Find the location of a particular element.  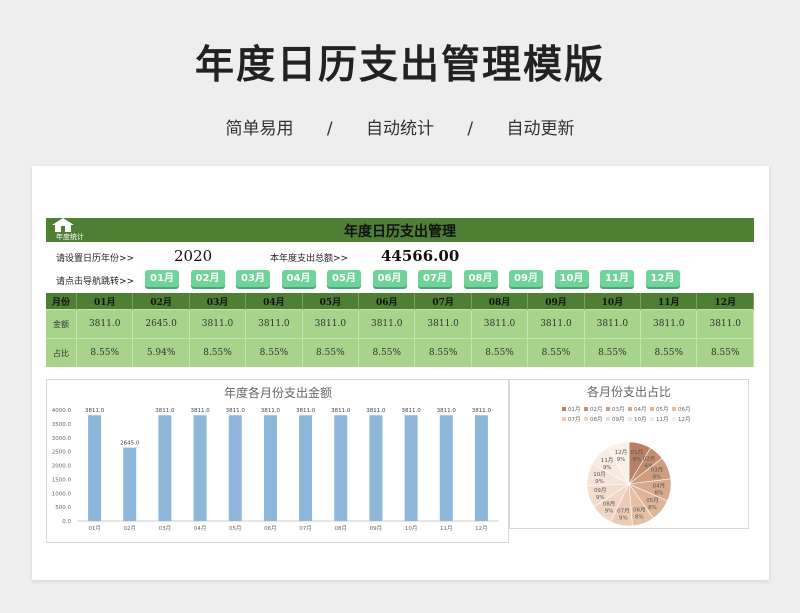

legend-label: 05月 is located at coordinates (662, 409).